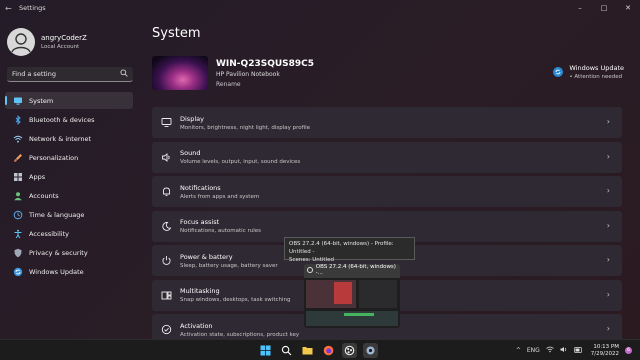 This screenshot has height=360, width=640. I want to click on avatar, so click(21, 42).